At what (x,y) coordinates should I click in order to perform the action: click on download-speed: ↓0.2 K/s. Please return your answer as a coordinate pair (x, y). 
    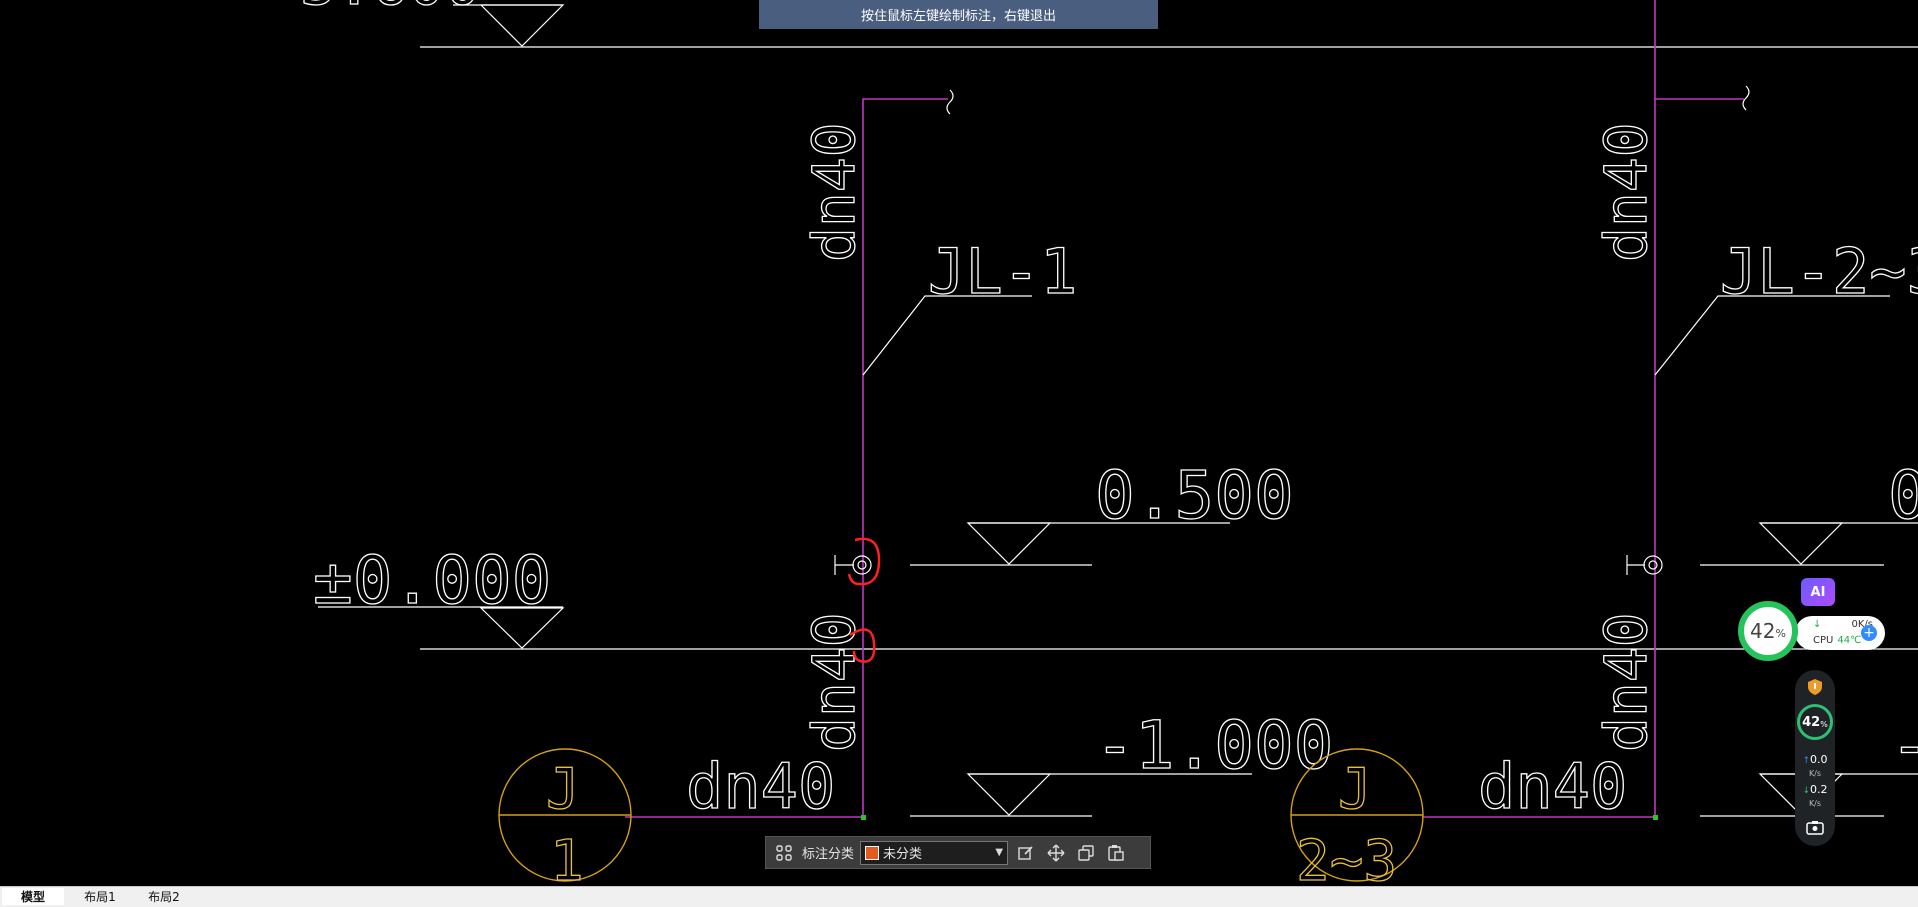
    Looking at the image, I should click on (1815, 796).